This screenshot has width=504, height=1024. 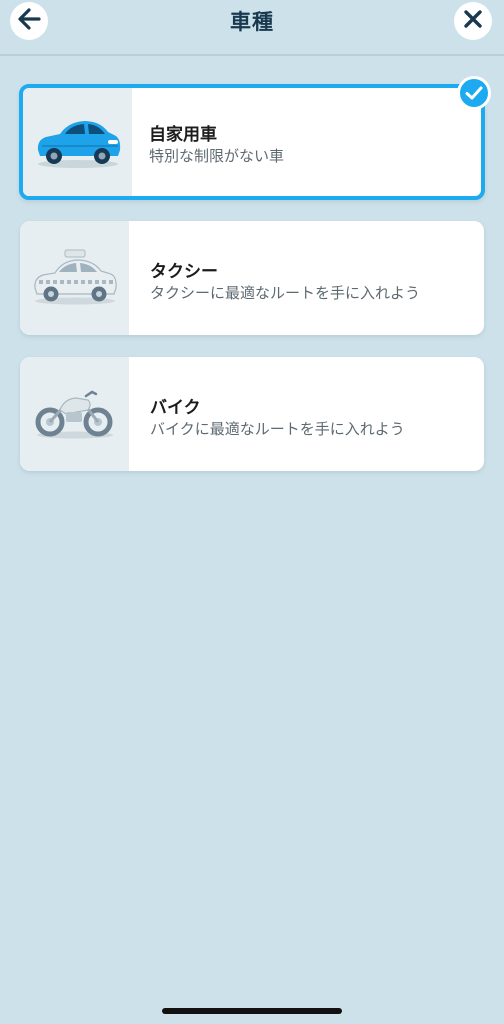 I want to click on taxi-icon, so click(x=75, y=278).